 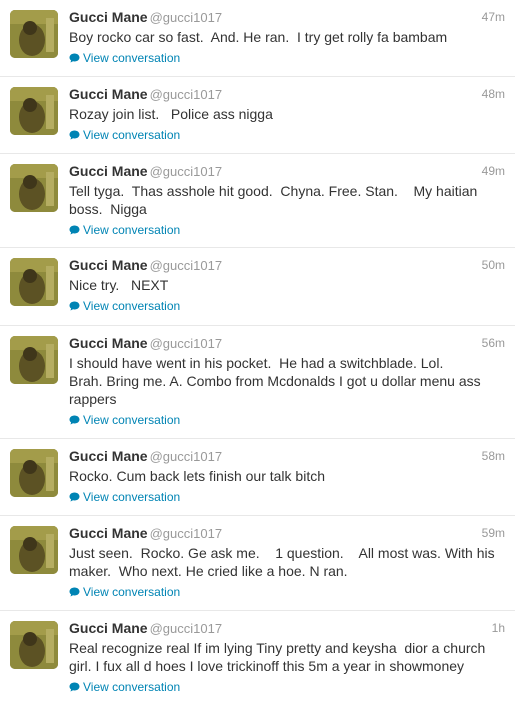 I want to click on tweet-timestamp: 1h, so click(x=498, y=628).